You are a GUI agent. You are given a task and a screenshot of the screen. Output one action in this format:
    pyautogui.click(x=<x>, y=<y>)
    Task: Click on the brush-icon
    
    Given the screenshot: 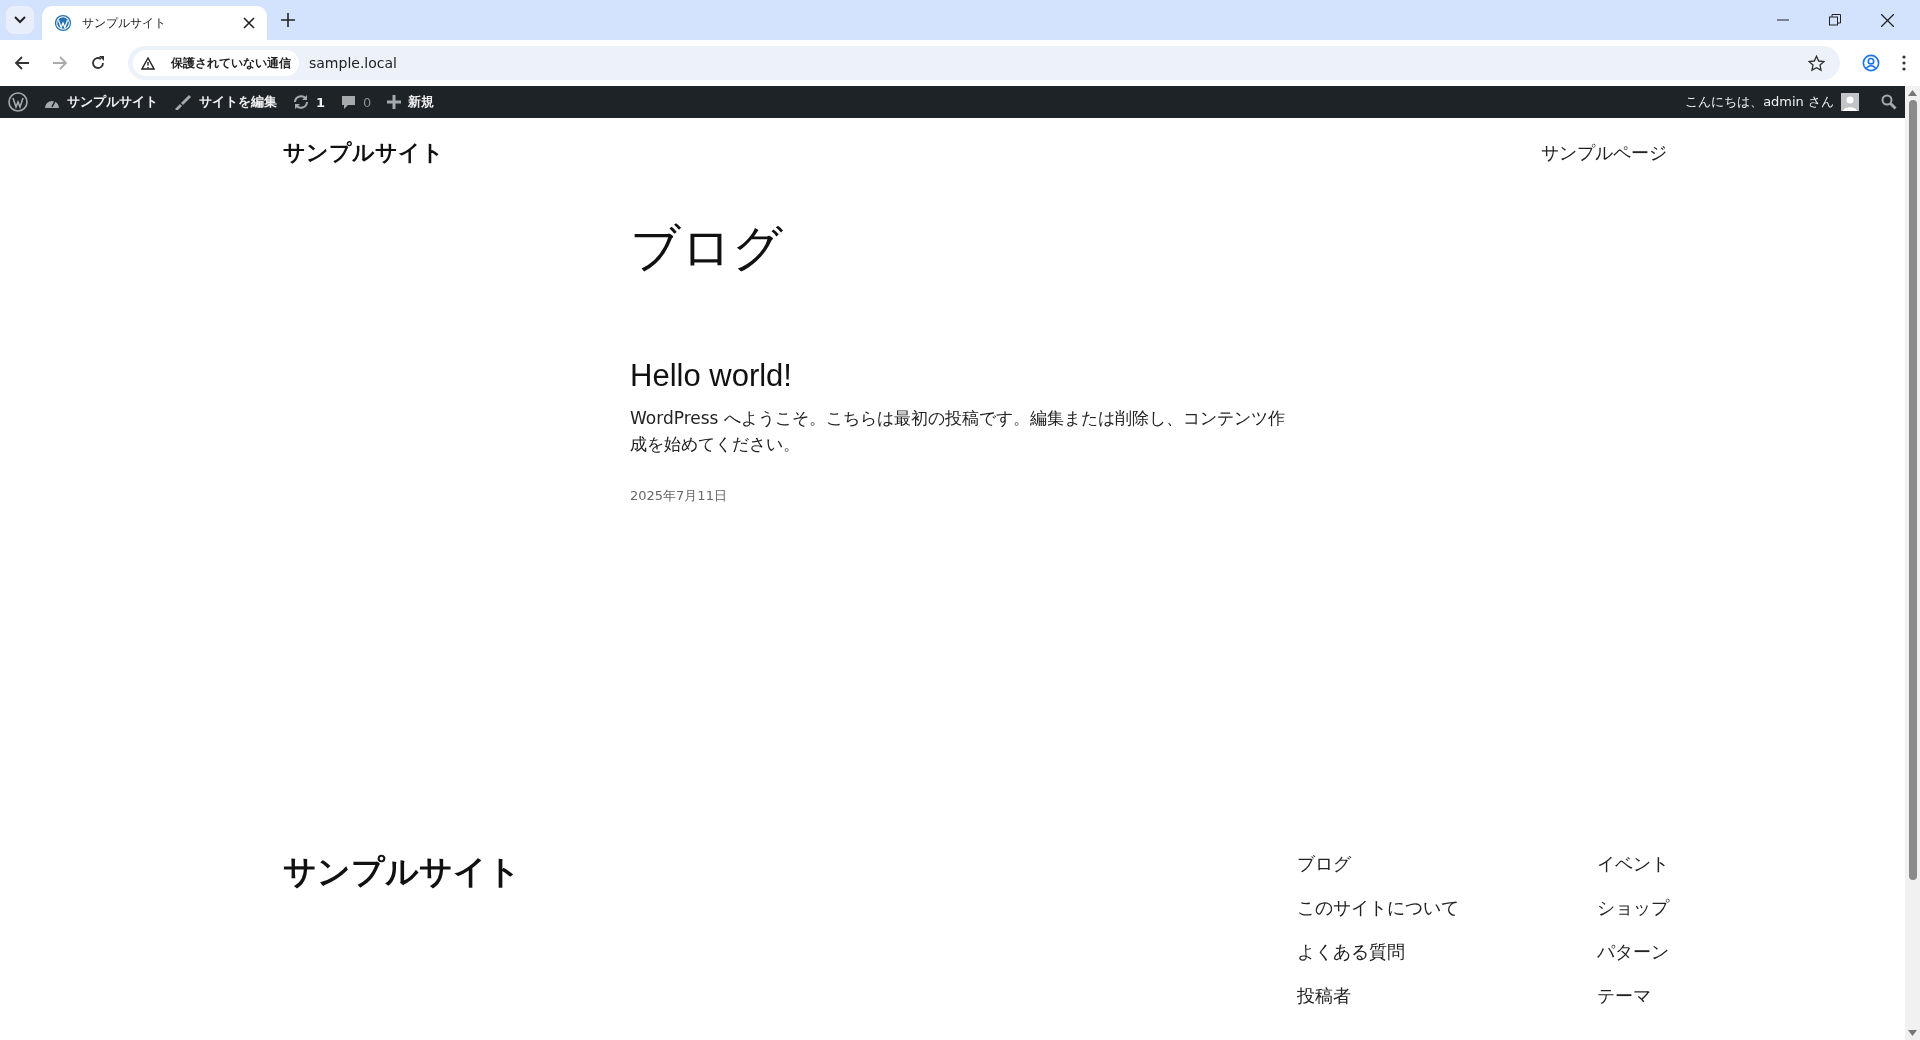 What is the action you would take?
    pyautogui.click(x=183, y=102)
    